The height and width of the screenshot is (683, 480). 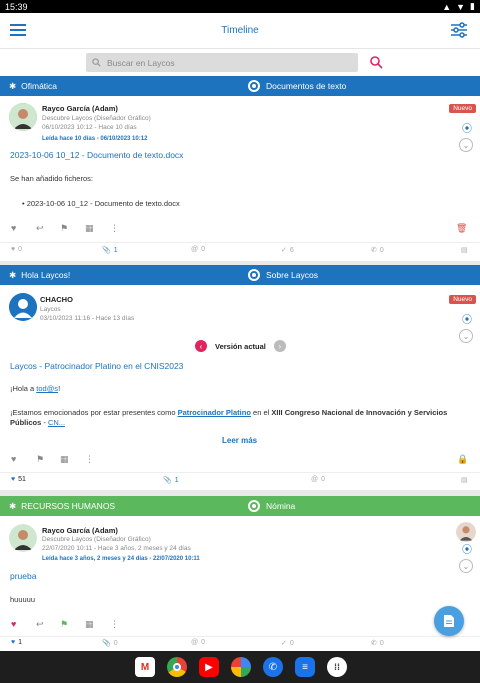 I want to click on filter-settings-icon, so click(x=459, y=30).